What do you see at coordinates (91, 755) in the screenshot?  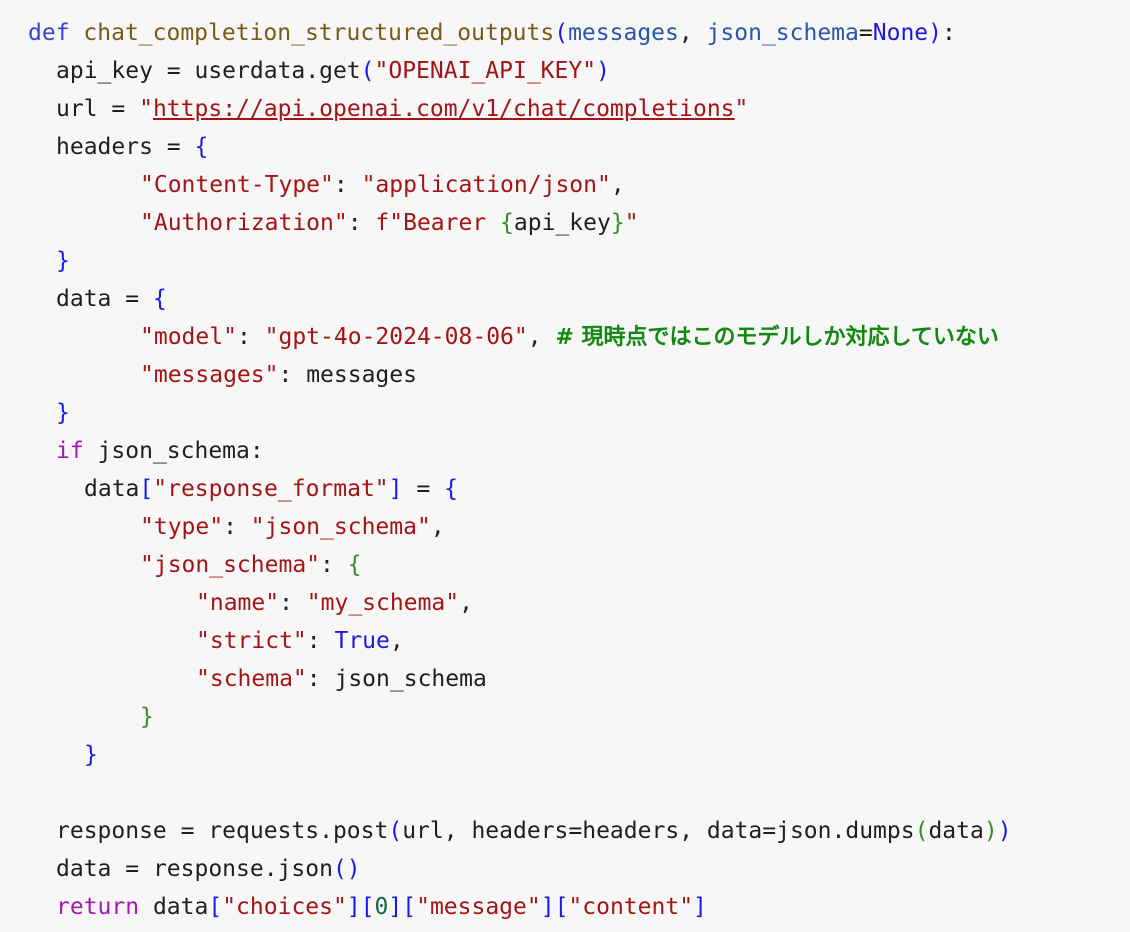 I see `code-line-response-format-close: }` at bounding box center [91, 755].